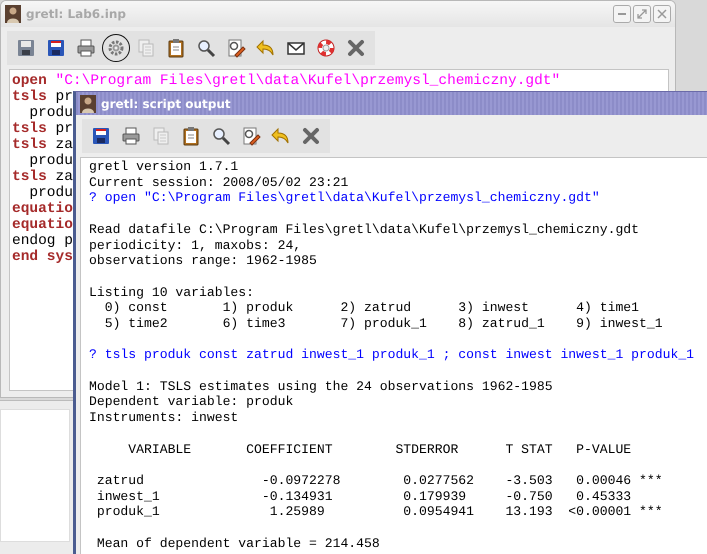 Image resolution: width=707 pixels, height=554 pixels. I want to click on output-line: Instruments: inwest, so click(163, 418).